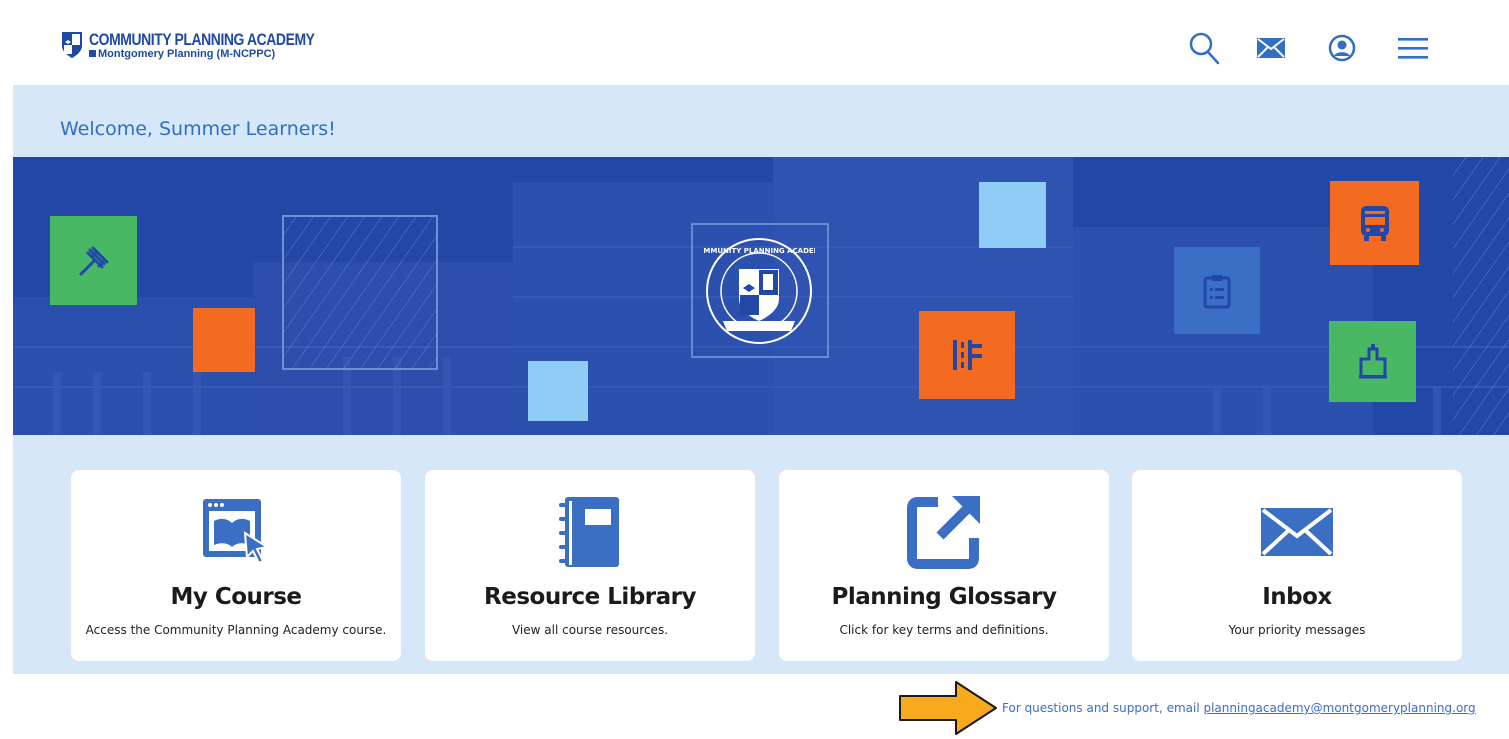 The width and height of the screenshot is (1509, 739). What do you see at coordinates (224, 340) in the screenshot?
I see `orange-square` at bounding box center [224, 340].